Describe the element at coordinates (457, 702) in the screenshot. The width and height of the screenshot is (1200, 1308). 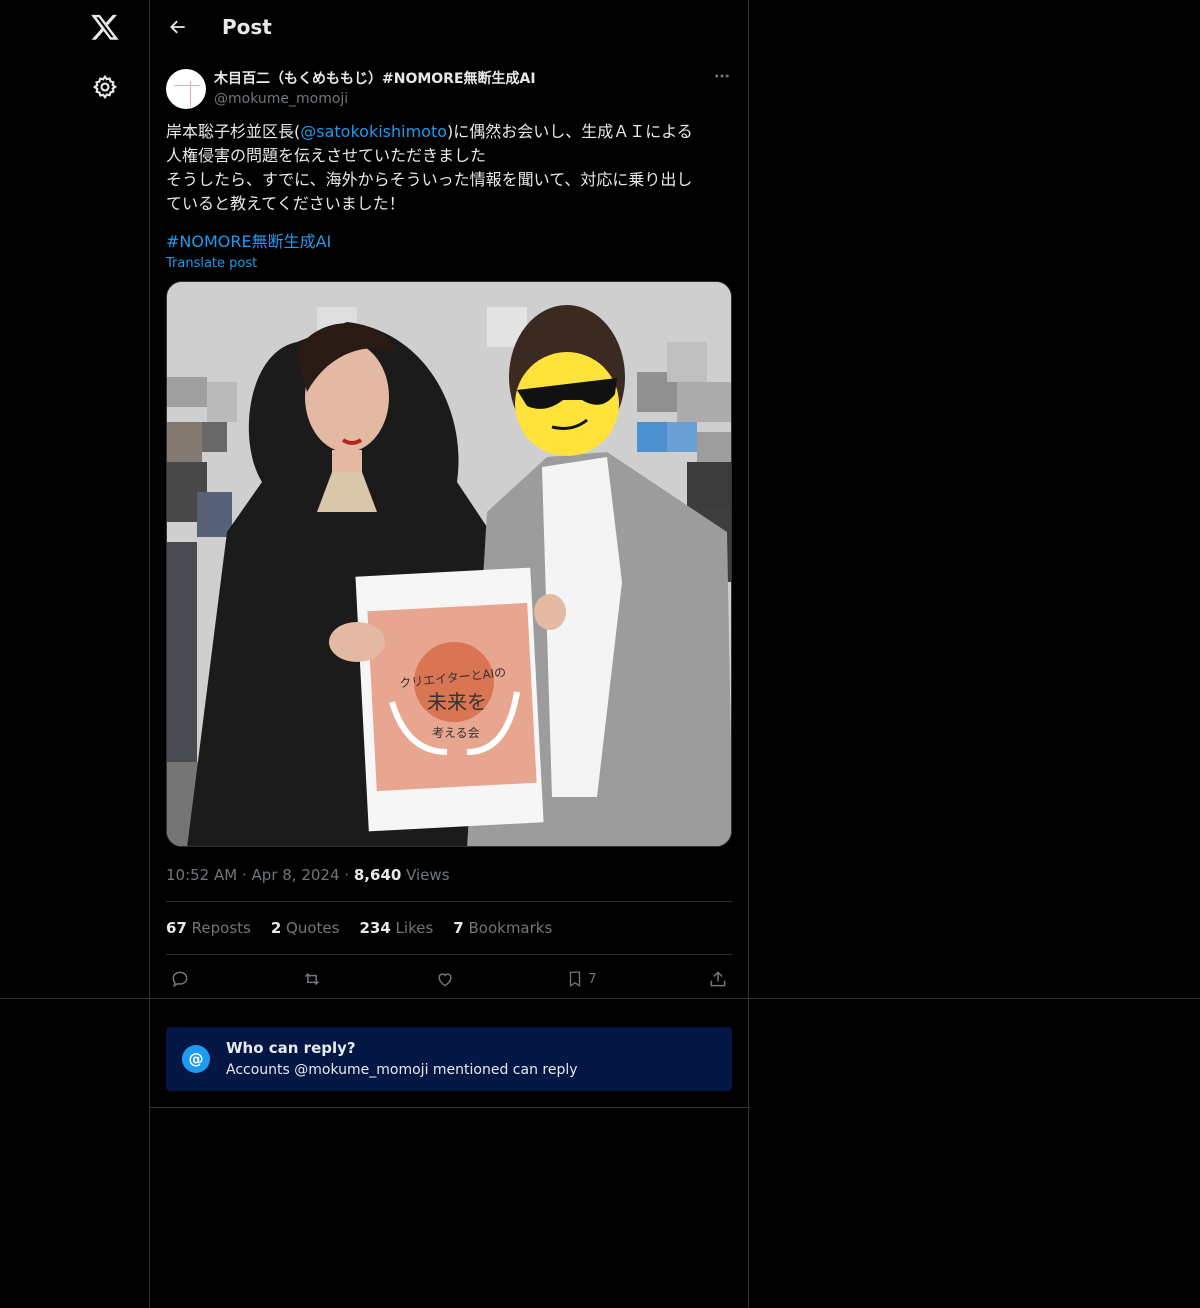
I see `sign-text-line2: 未来を` at that location.